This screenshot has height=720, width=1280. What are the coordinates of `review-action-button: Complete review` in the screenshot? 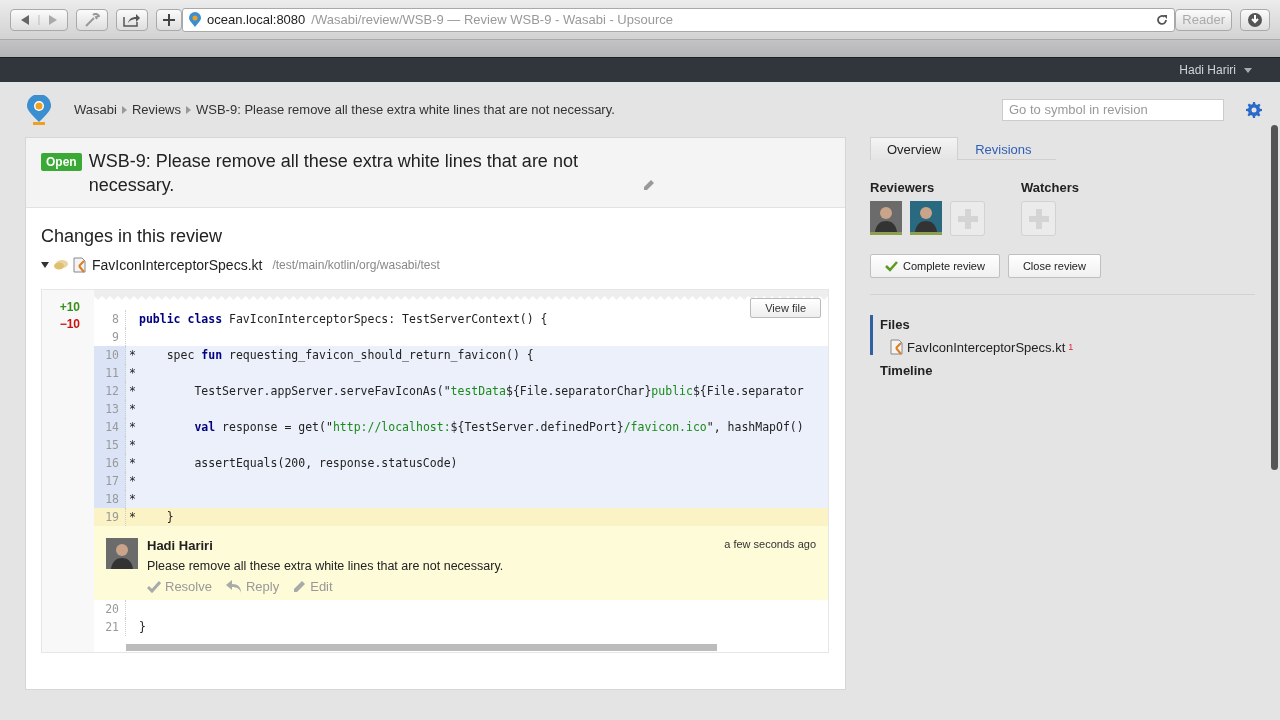 It's located at (935, 266).